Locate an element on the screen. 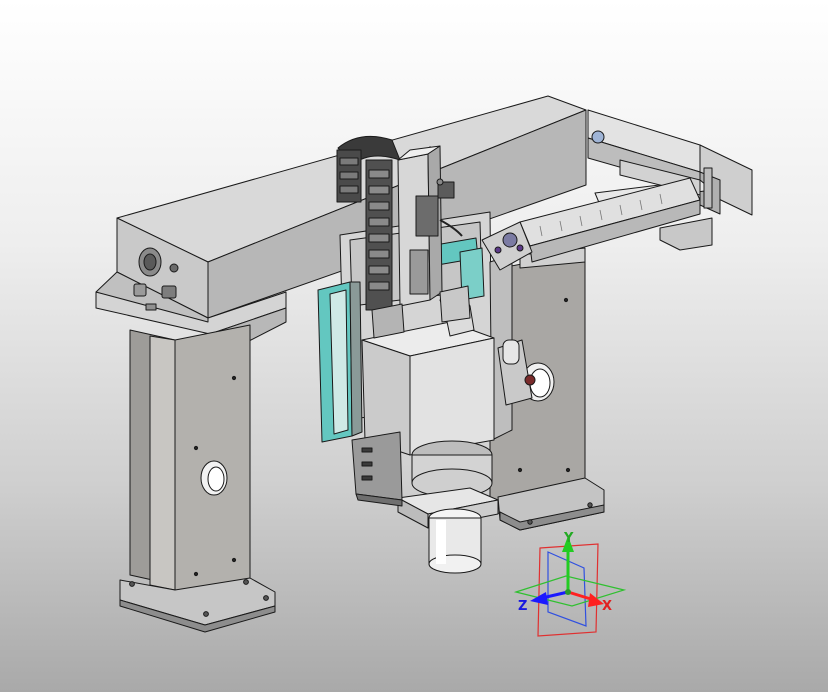 The width and height of the screenshot is (828, 692). left-pillar is located at coordinates (197, 478).